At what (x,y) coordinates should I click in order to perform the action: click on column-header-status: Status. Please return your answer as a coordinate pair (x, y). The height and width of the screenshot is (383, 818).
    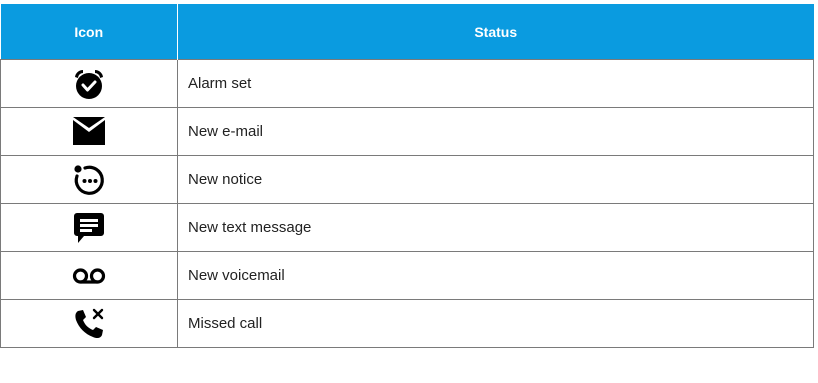
    Looking at the image, I should click on (495, 32).